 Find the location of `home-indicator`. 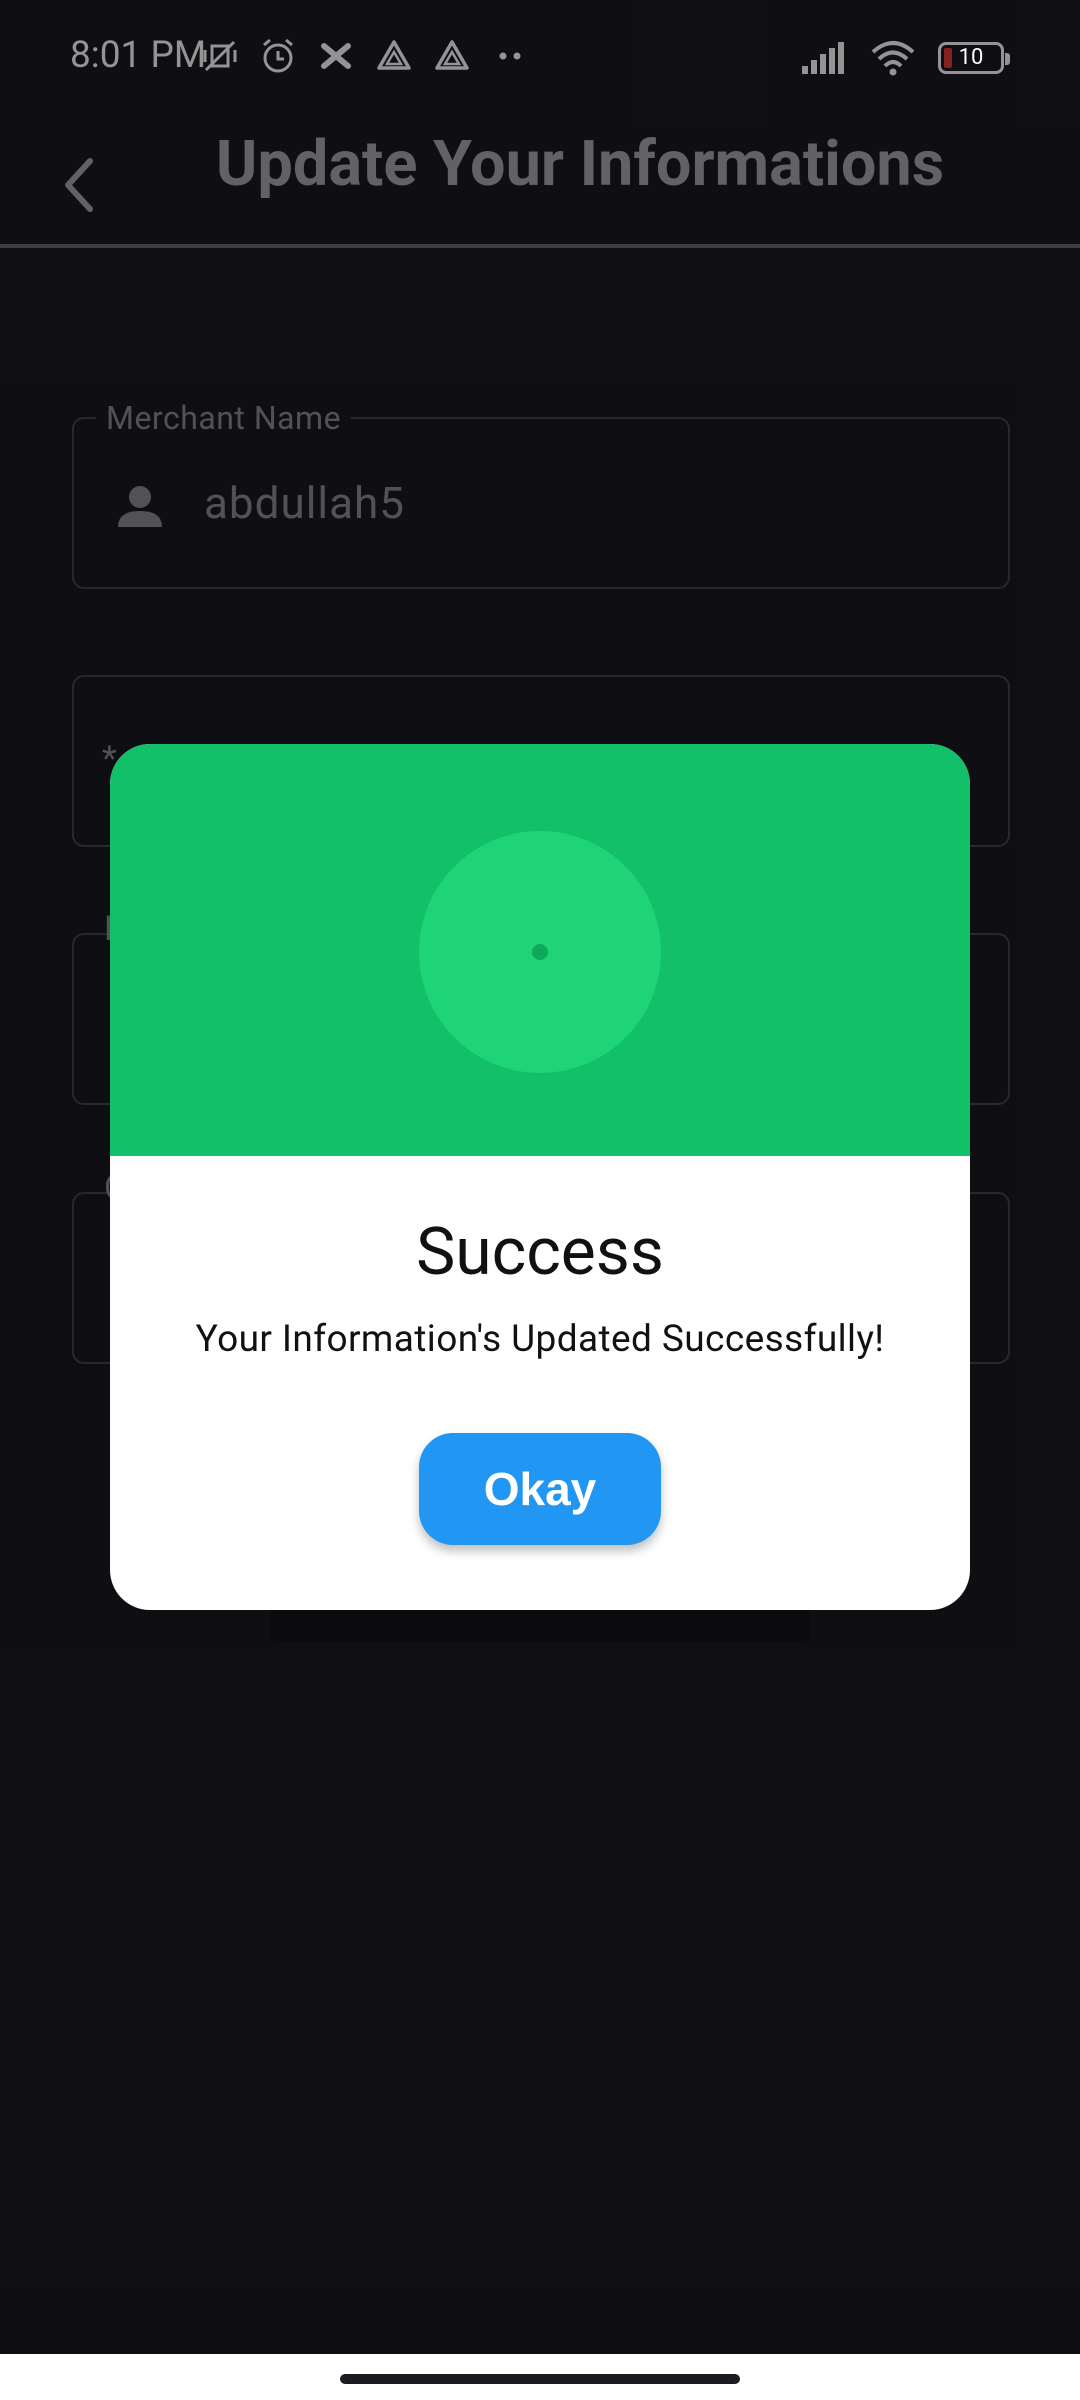

home-indicator is located at coordinates (540, 2379).